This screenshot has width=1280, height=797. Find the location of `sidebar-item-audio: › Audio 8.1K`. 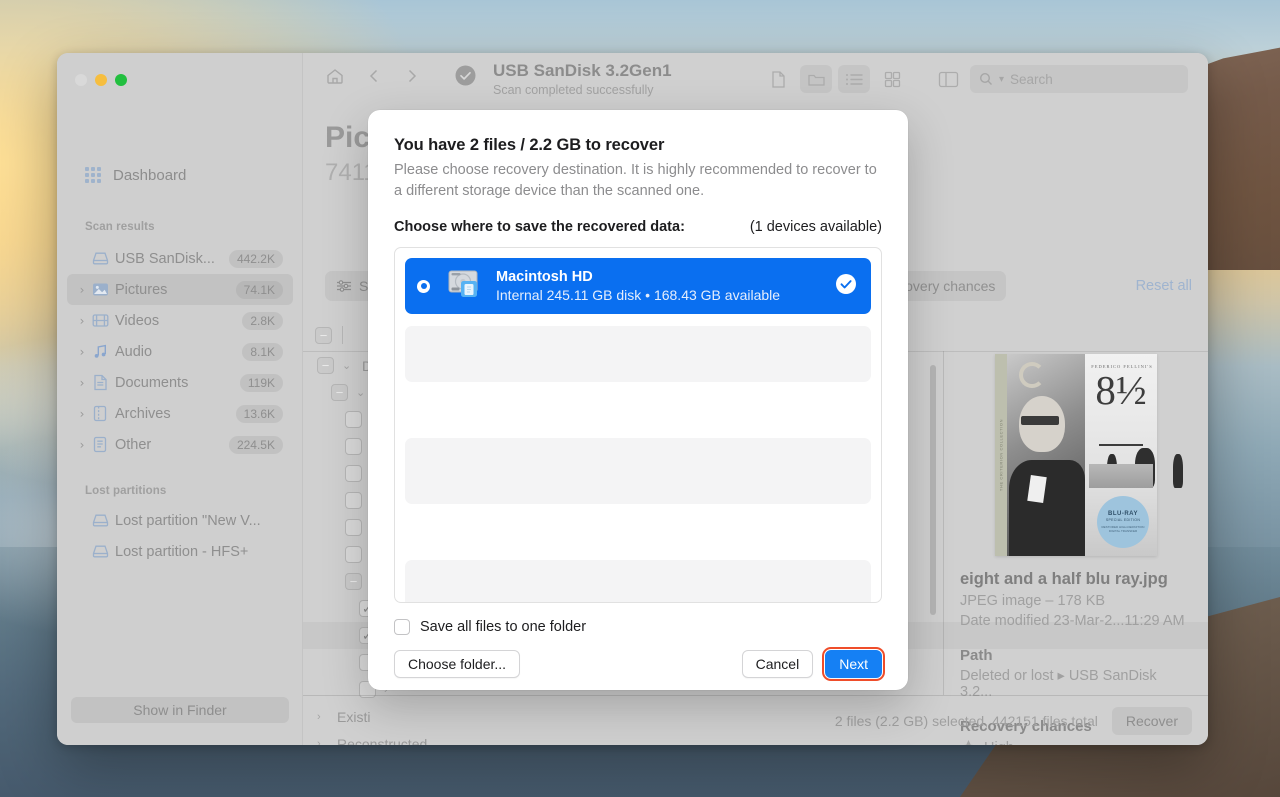

sidebar-item-audio: › Audio 8.1K is located at coordinates (180, 351).